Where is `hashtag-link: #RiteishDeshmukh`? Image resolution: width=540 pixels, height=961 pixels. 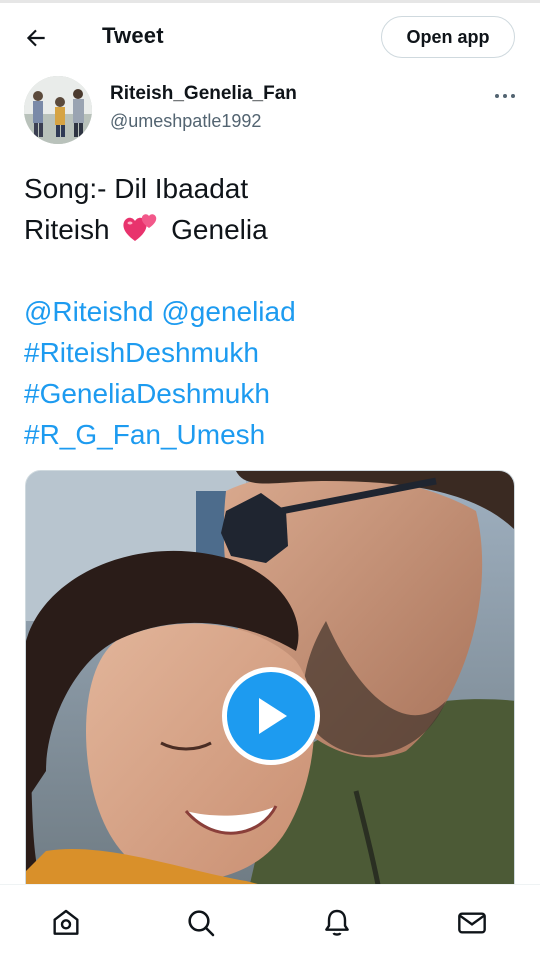
hashtag-link: #RiteishDeshmukh is located at coordinates (141, 352).